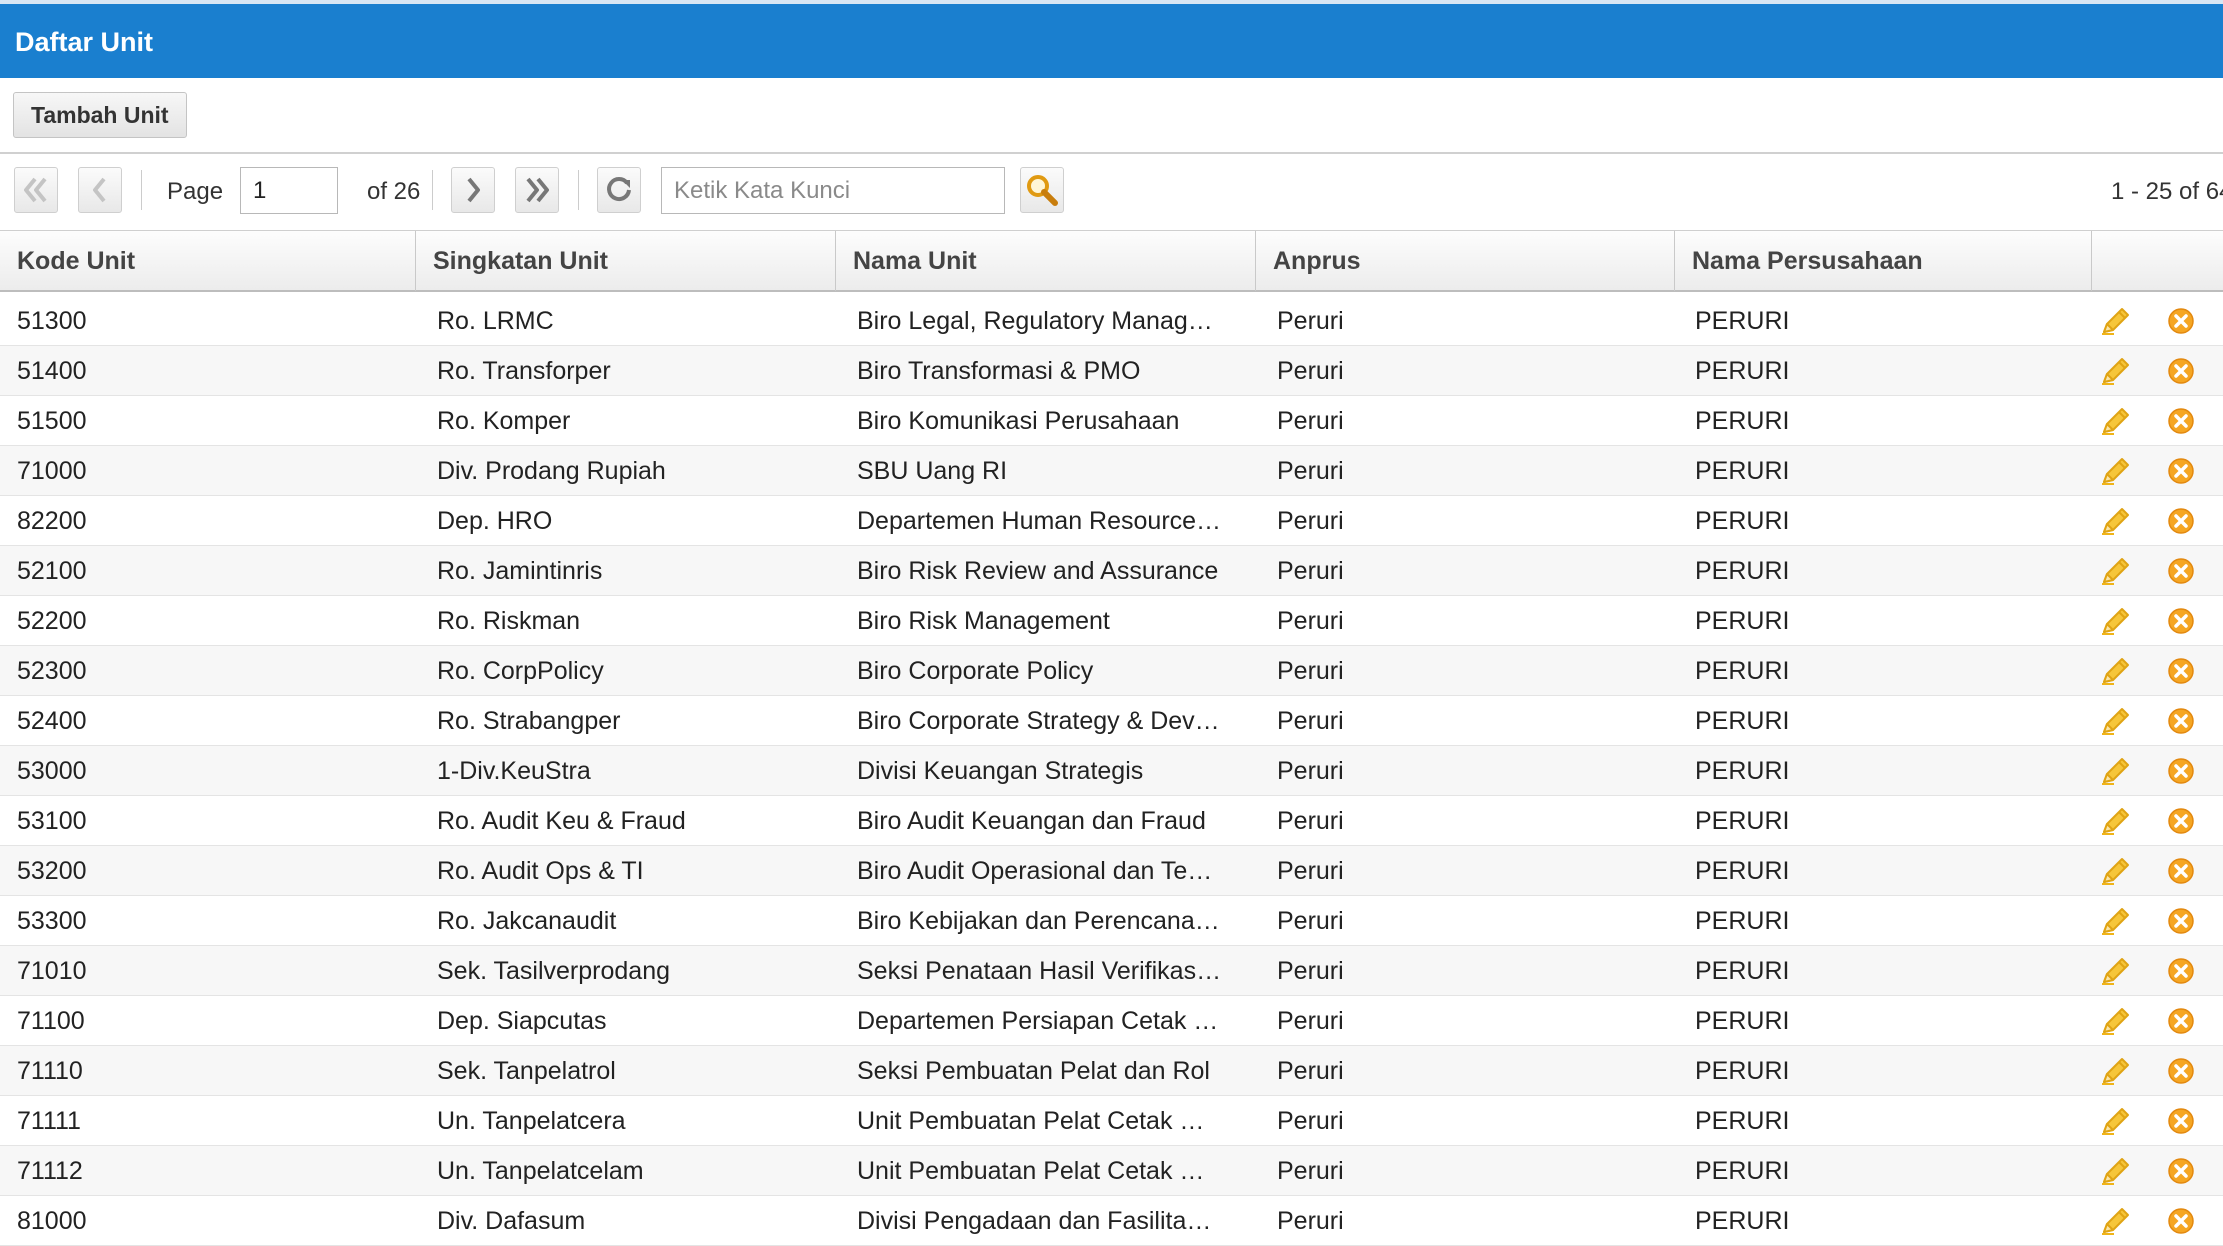  What do you see at coordinates (473, 190) in the screenshot?
I see `next-page-button` at bounding box center [473, 190].